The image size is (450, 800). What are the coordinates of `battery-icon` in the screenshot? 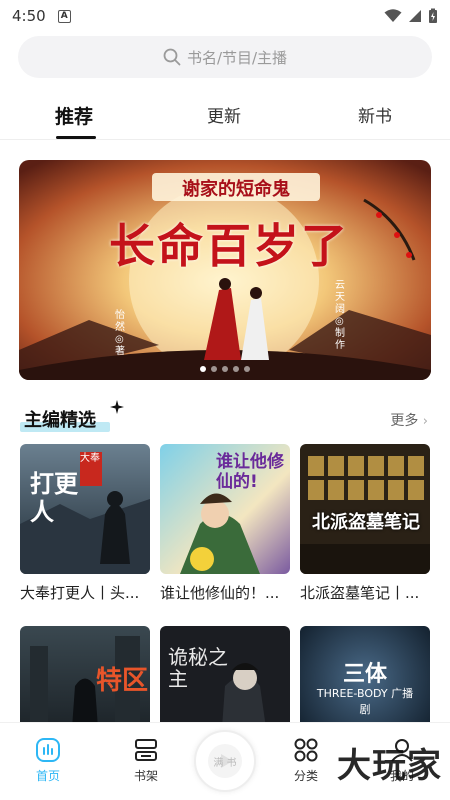 It's located at (433, 15).